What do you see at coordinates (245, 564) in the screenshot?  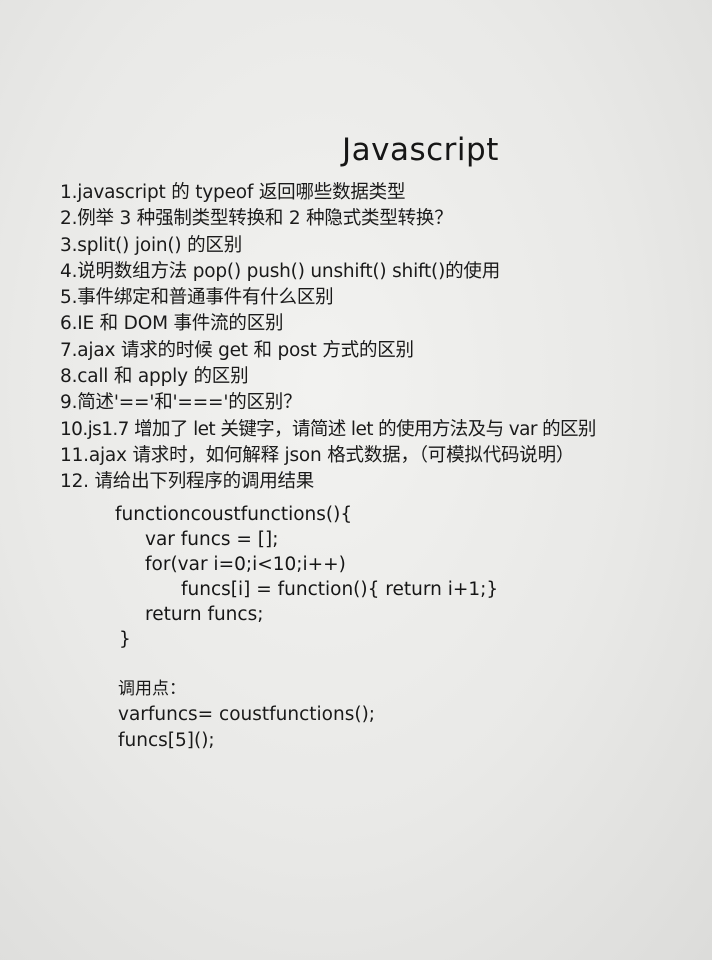 I see `code-line: for(var i=0;i<10;i++)` at bounding box center [245, 564].